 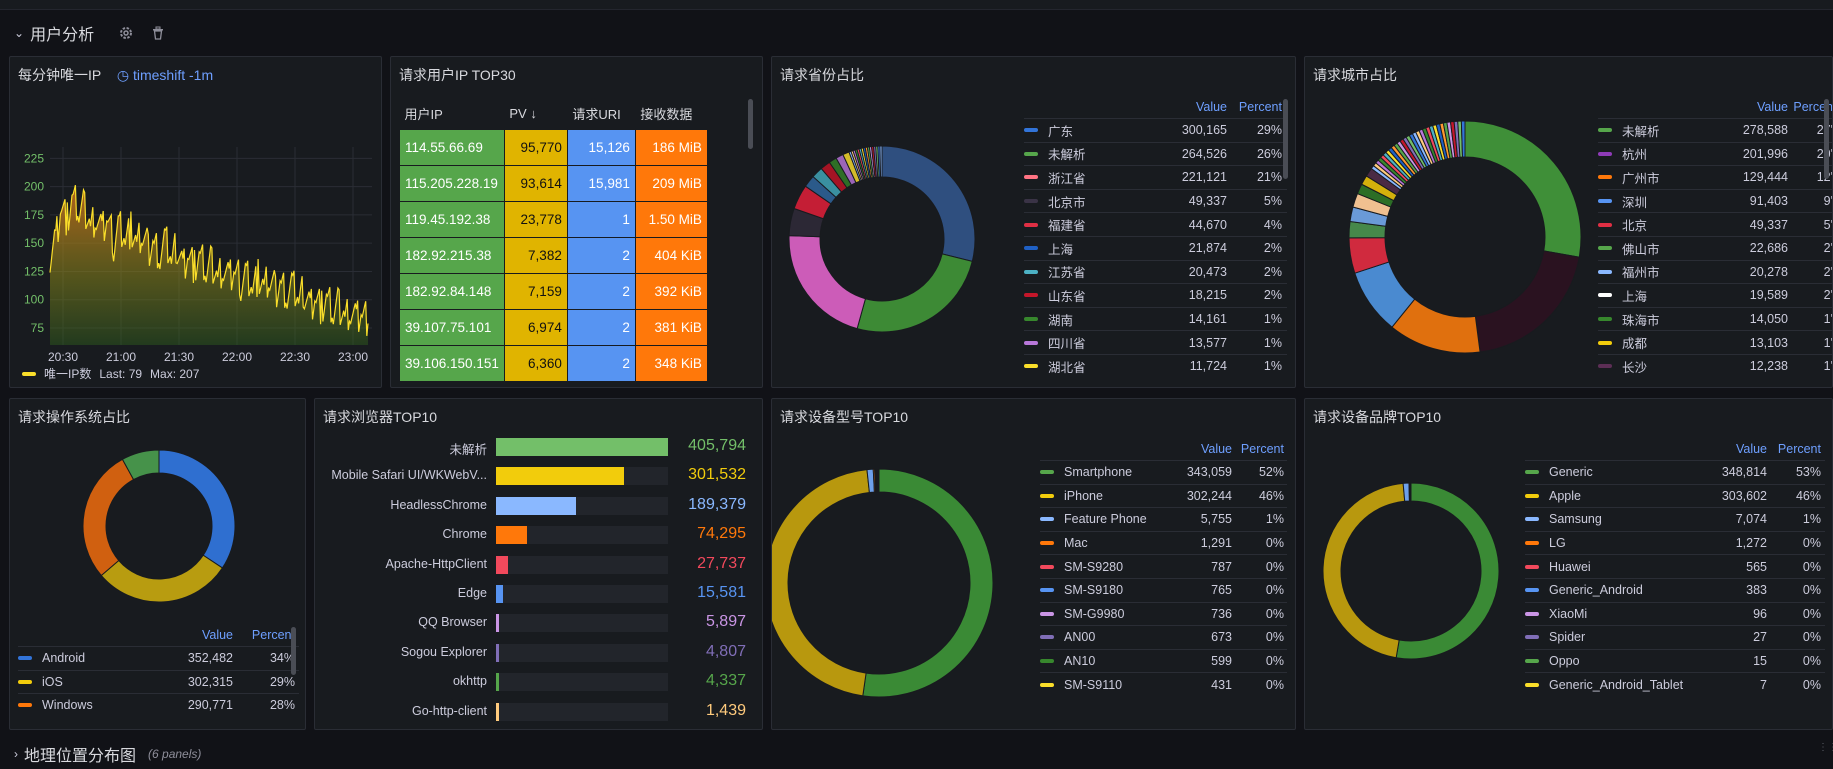 What do you see at coordinates (1675, 660) in the screenshot?
I see `legend-row: Oppo 15 0%` at bounding box center [1675, 660].